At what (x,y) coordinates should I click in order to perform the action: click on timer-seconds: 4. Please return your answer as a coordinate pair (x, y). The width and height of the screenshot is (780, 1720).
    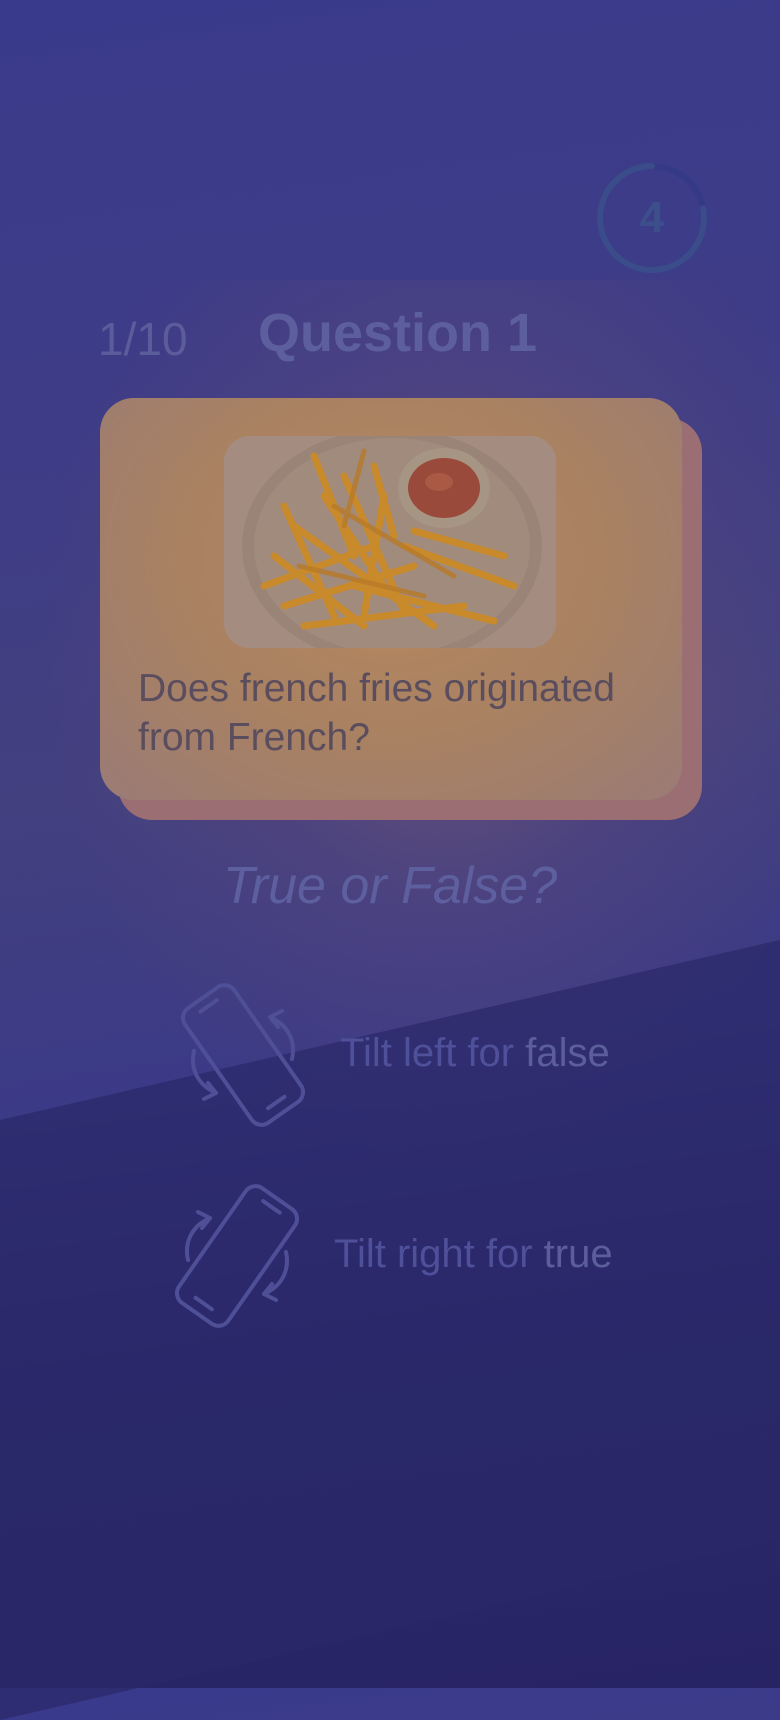
    Looking at the image, I should click on (652, 217).